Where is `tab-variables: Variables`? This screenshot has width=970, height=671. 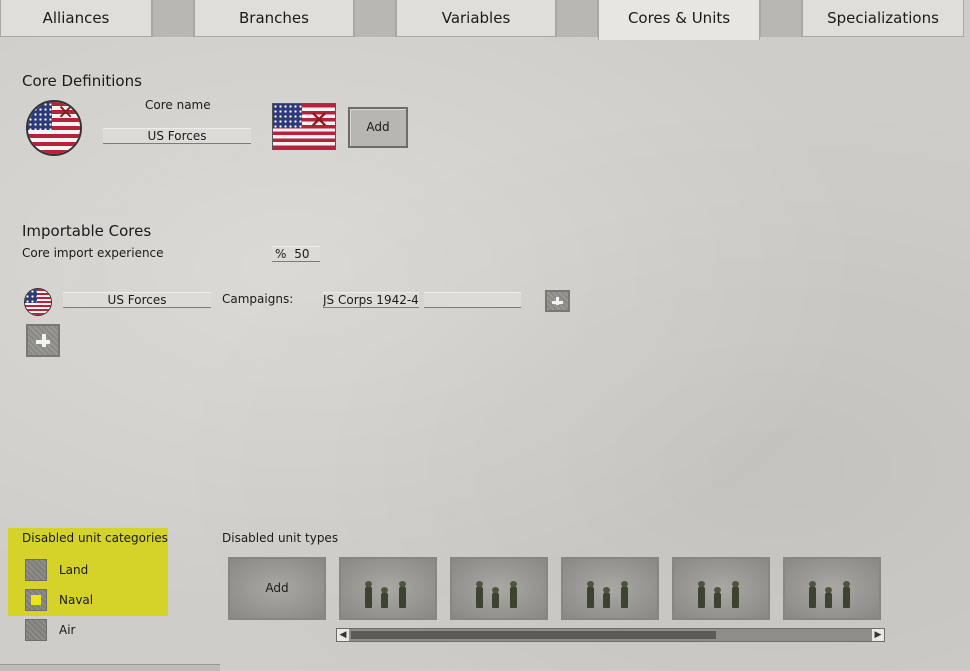 tab-variables: Variables is located at coordinates (476, 18).